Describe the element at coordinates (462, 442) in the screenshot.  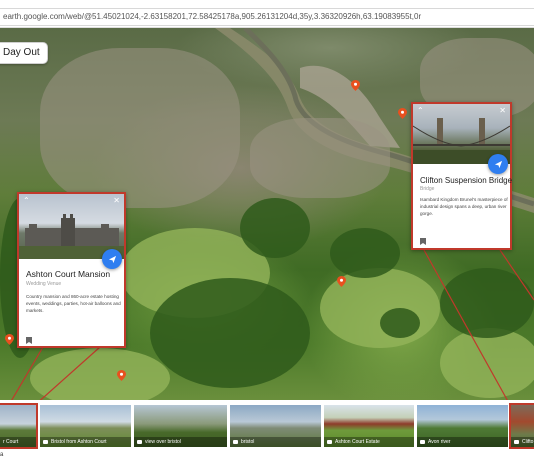
I see `thumbnail-caption: Avon river` at that location.